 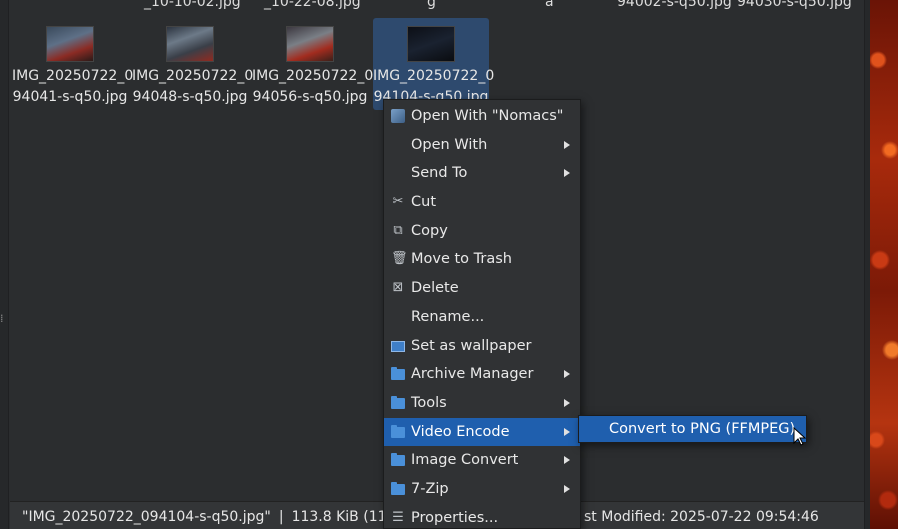 What do you see at coordinates (449, 144) in the screenshot?
I see `menu-item-label: Open With` at bounding box center [449, 144].